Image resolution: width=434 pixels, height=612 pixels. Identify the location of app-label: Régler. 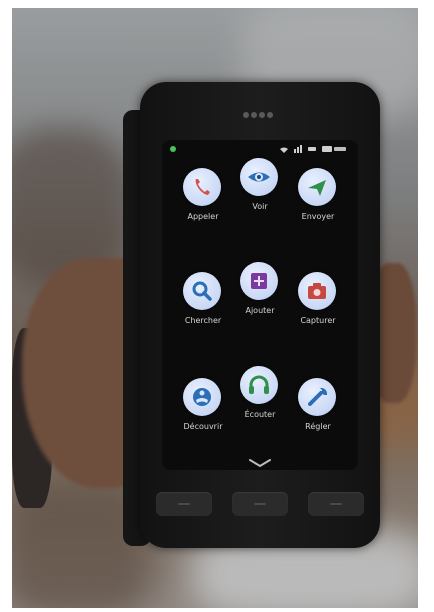
(318, 426).